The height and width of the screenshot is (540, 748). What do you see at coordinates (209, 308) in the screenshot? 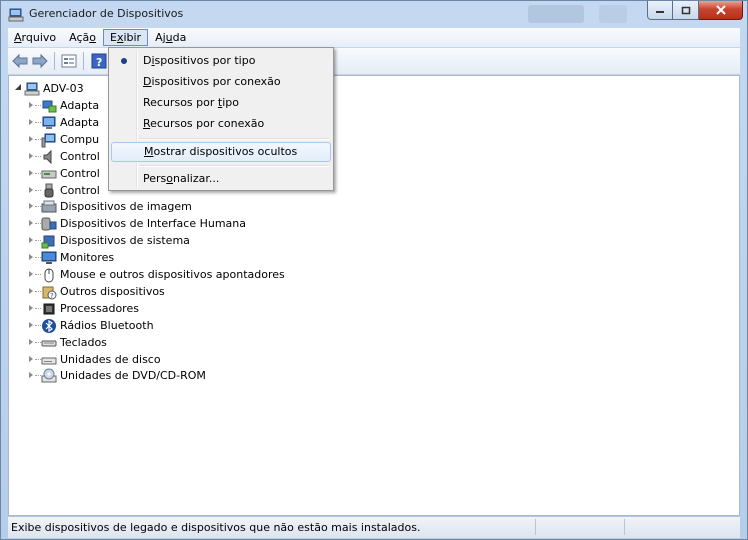
I see `tree-node: Processadores` at bounding box center [209, 308].